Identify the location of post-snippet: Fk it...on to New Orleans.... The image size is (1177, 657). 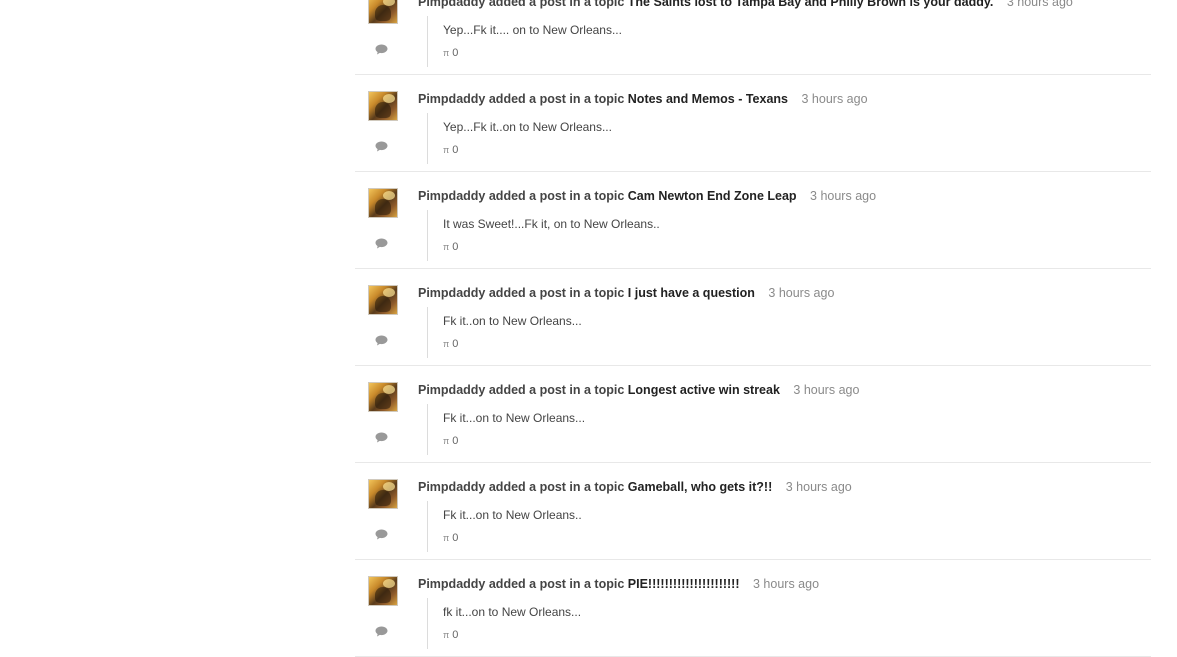
(514, 418).